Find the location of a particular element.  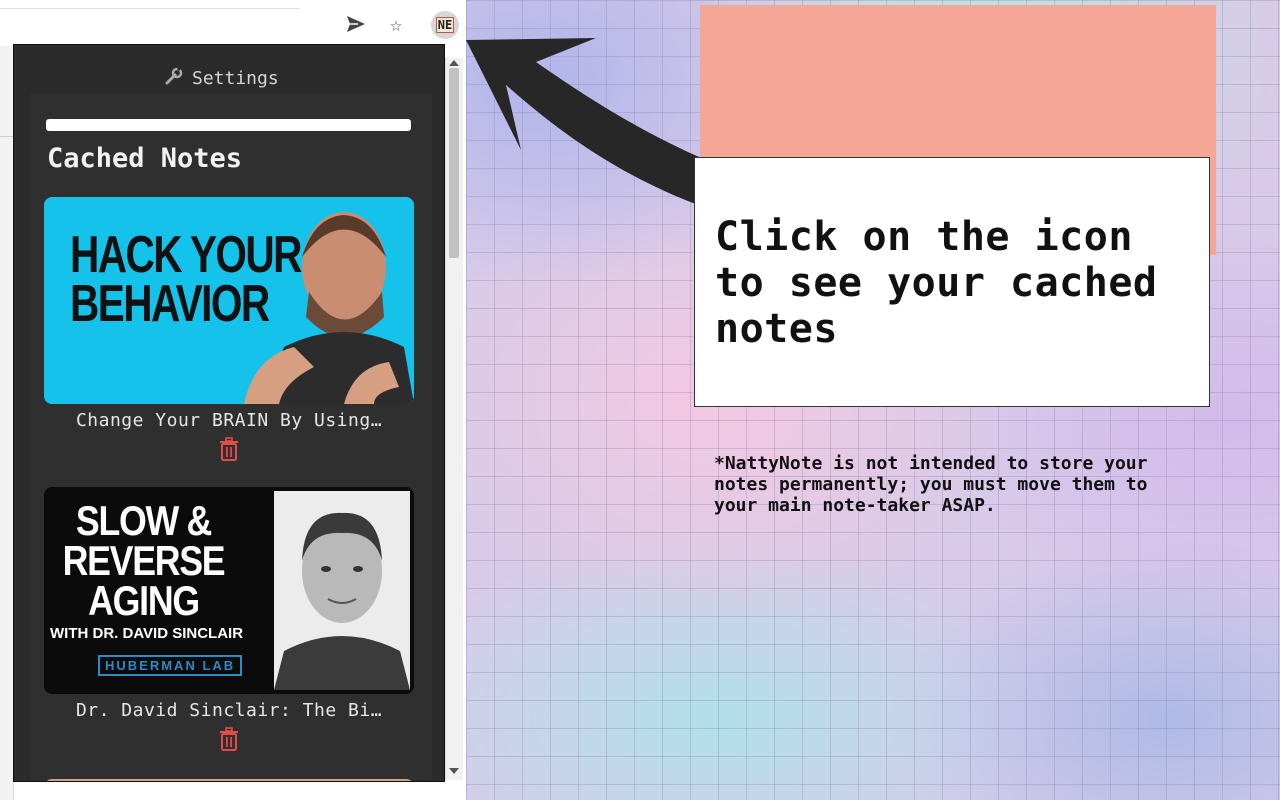

settings-link: Settings is located at coordinates (221, 79).